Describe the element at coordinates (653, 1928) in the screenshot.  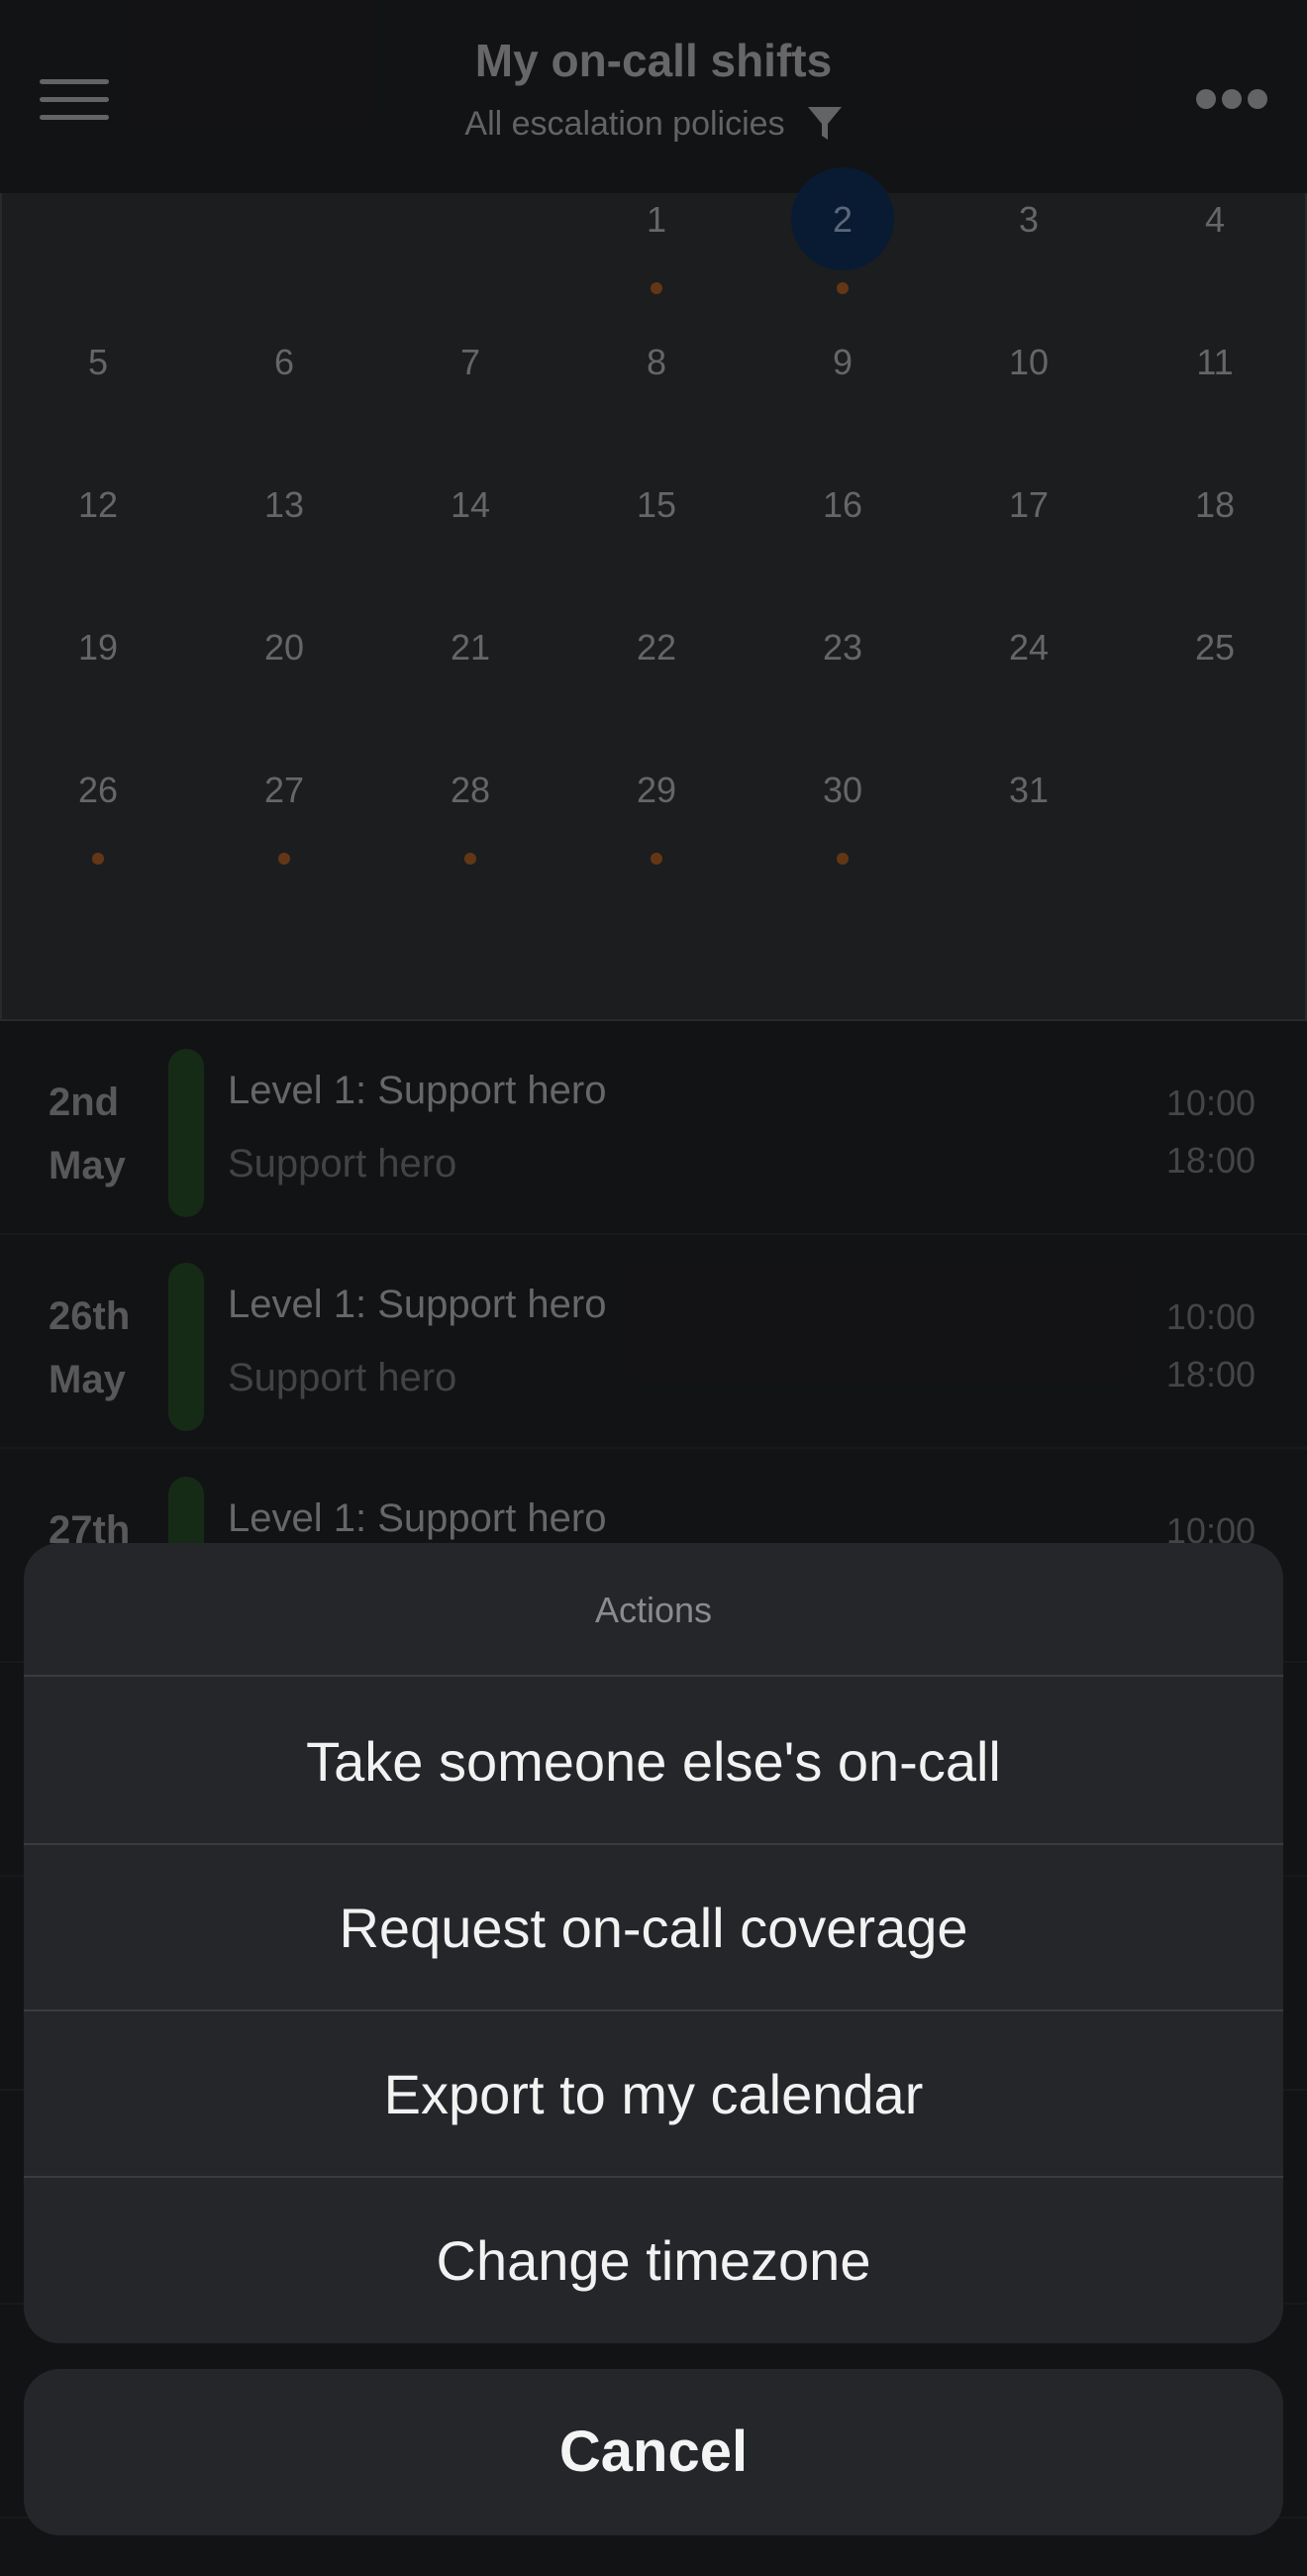
I see `request-coverage-button: Request on-call coverage` at that location.